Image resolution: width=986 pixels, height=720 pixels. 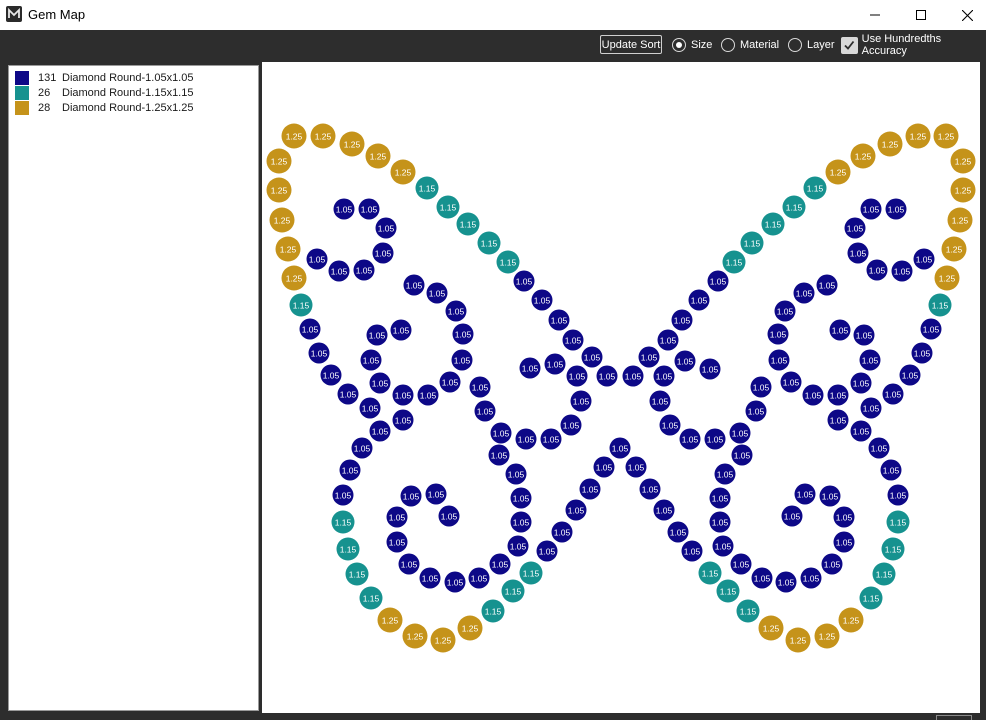 I want to click on sort-material-radio: Material, so click(x=750, y=45).